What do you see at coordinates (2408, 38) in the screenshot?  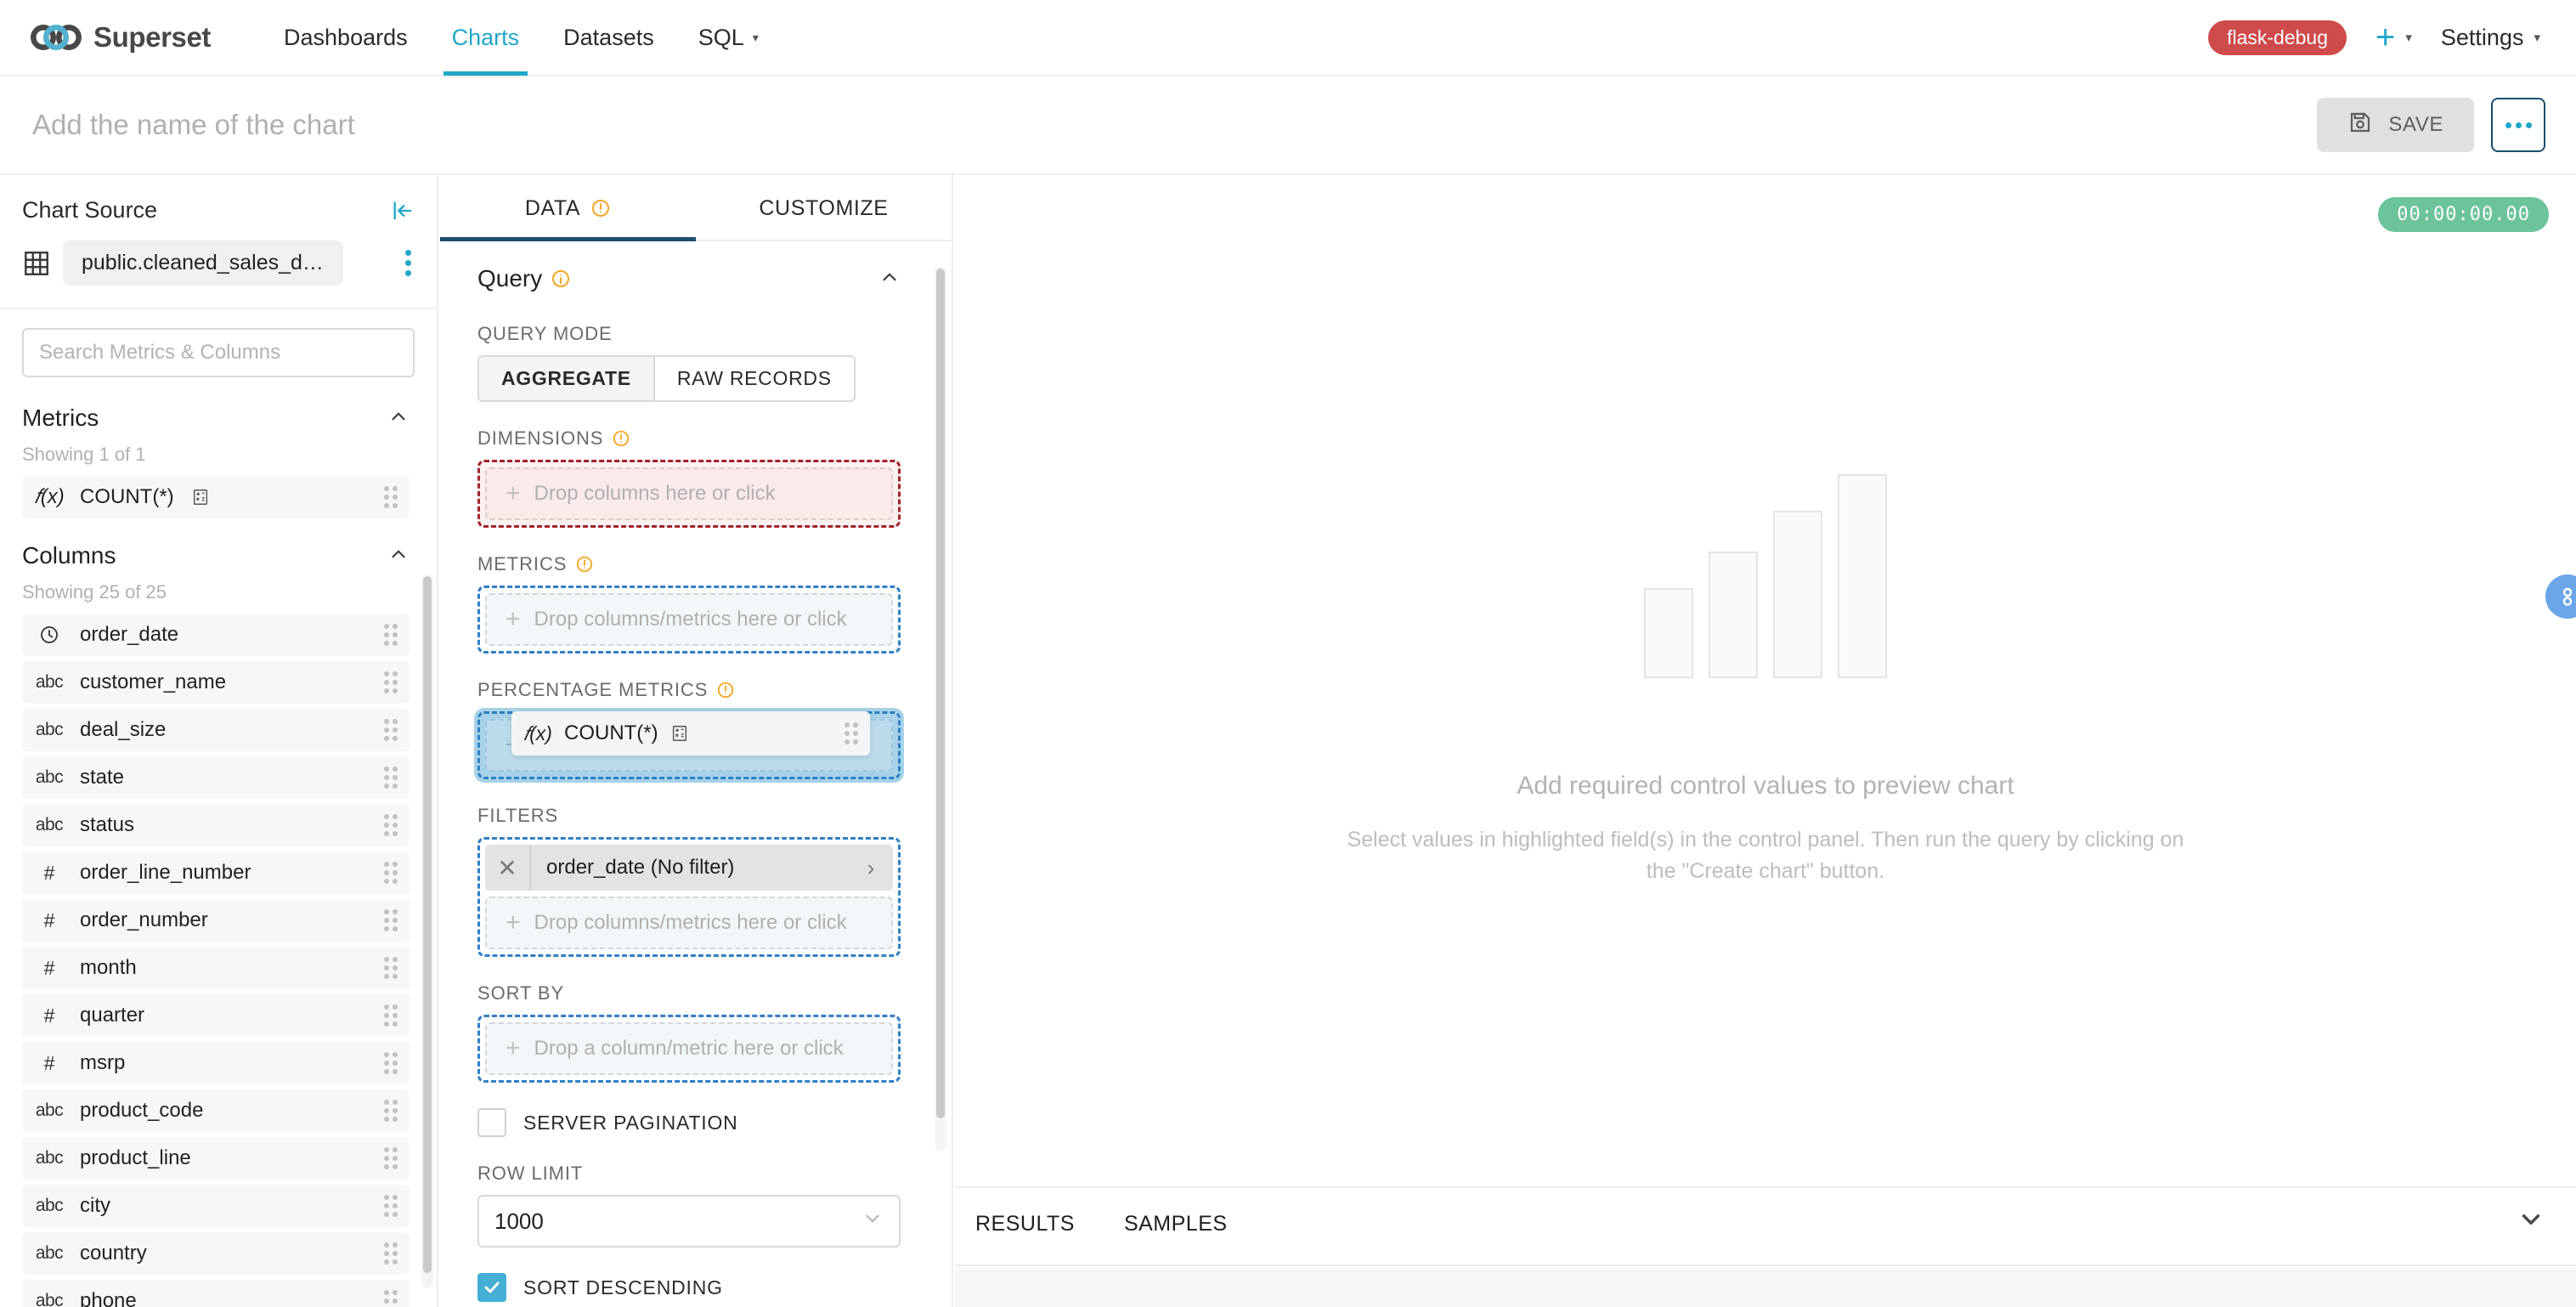 I see `chevron-down-icon: ▾` at bounding box center [2408, 38].